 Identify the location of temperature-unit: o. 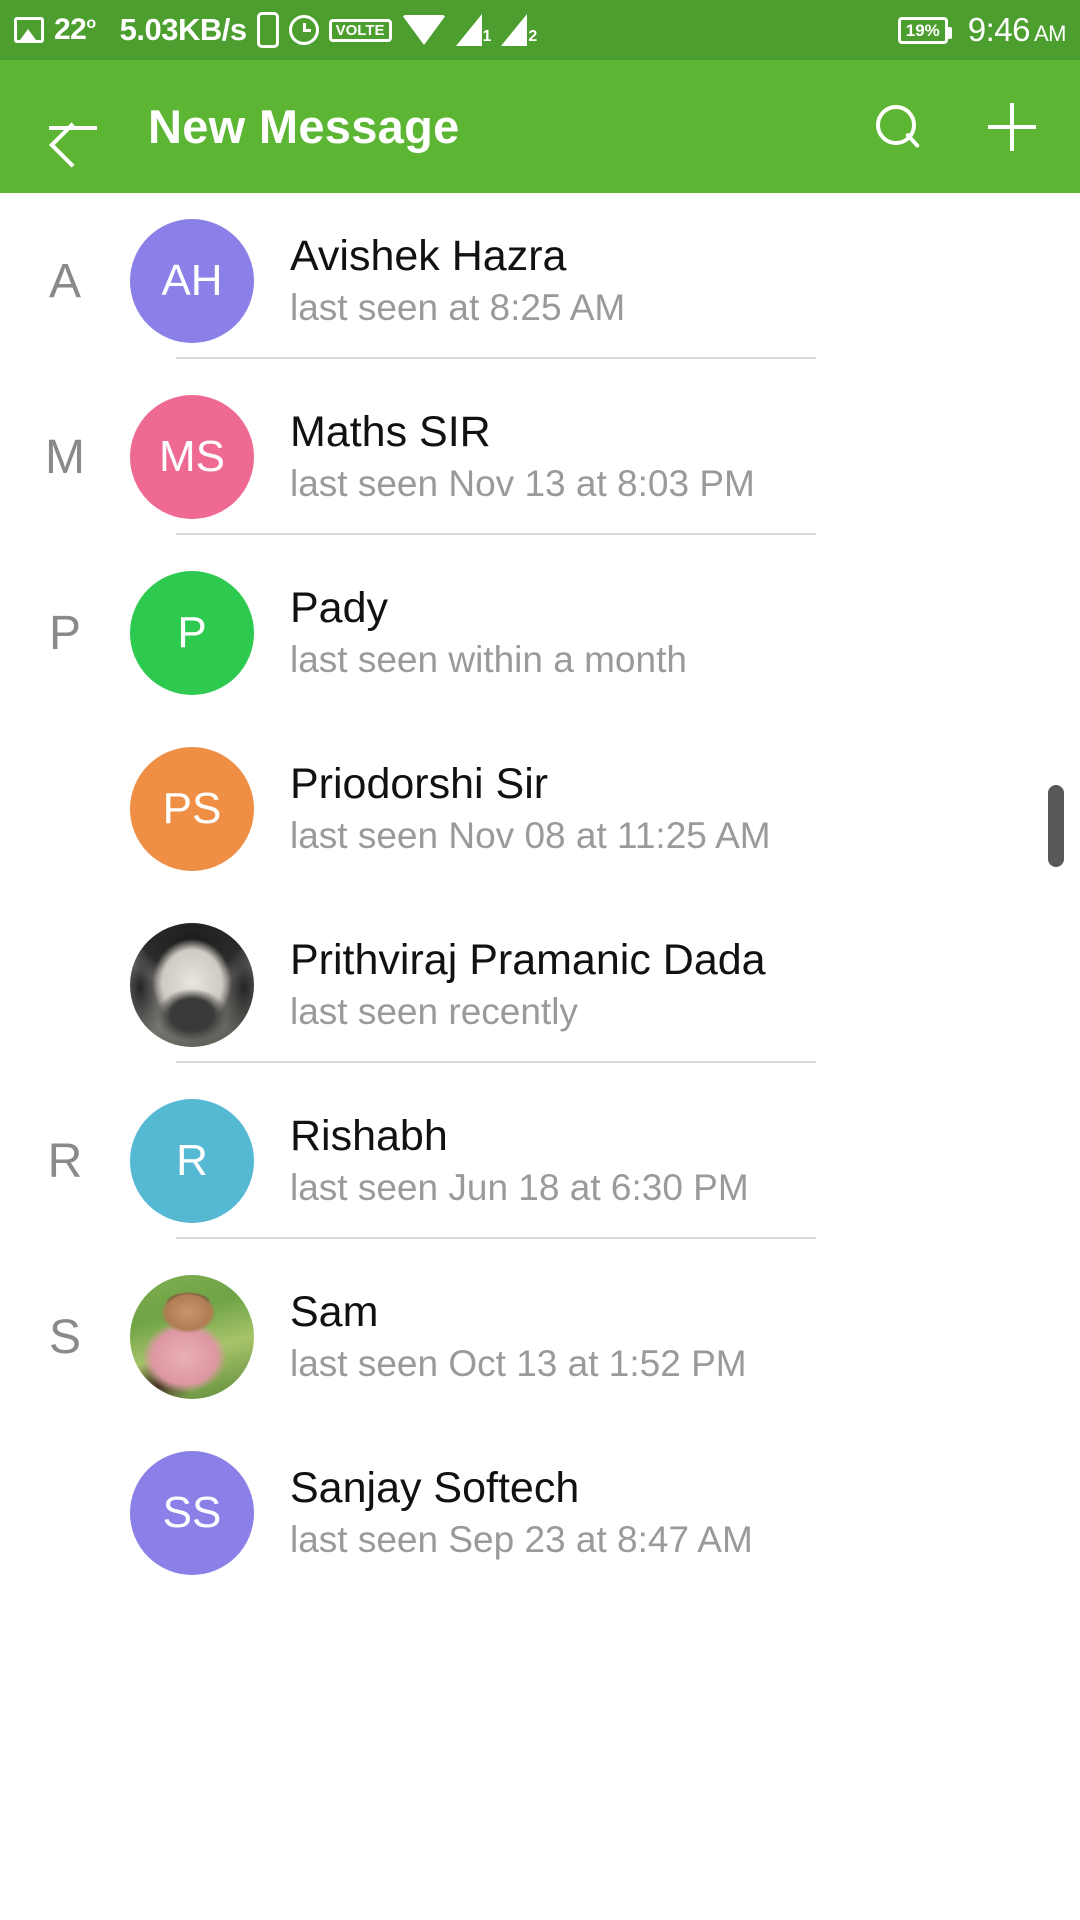
(91, 23).